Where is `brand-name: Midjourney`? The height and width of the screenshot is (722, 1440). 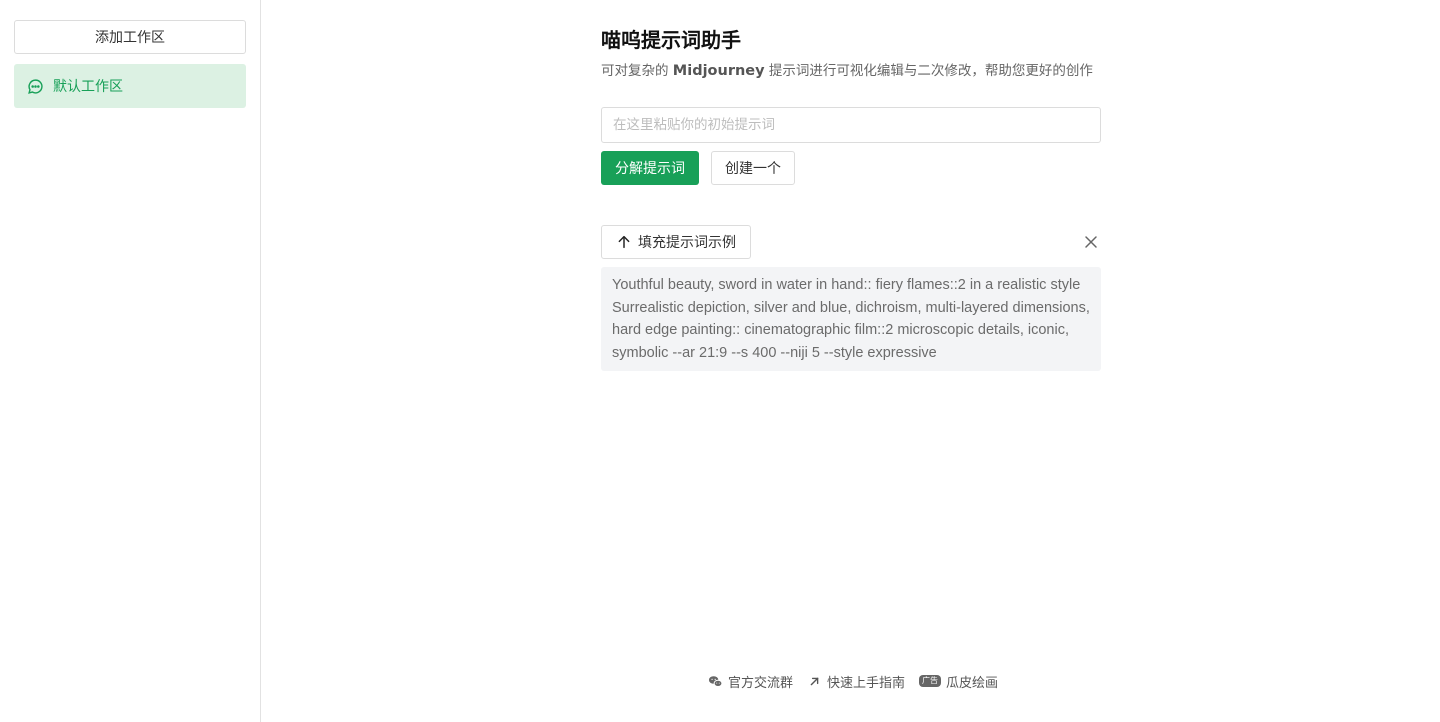 brand-name: Midjourney is located at coordinates (718, 71).